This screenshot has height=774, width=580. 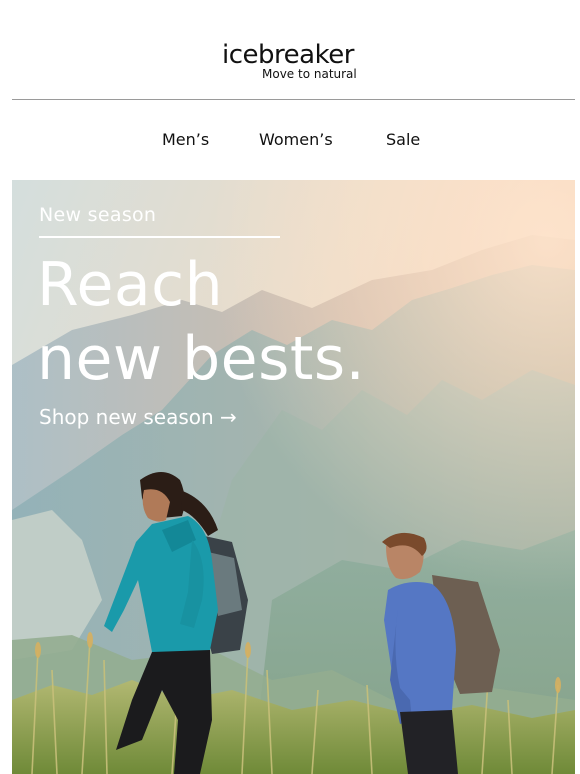 What do you see at coordinates (159, 237) in the screenshot?
I see `eyebrow-divider` at bounding box center [159, 237].